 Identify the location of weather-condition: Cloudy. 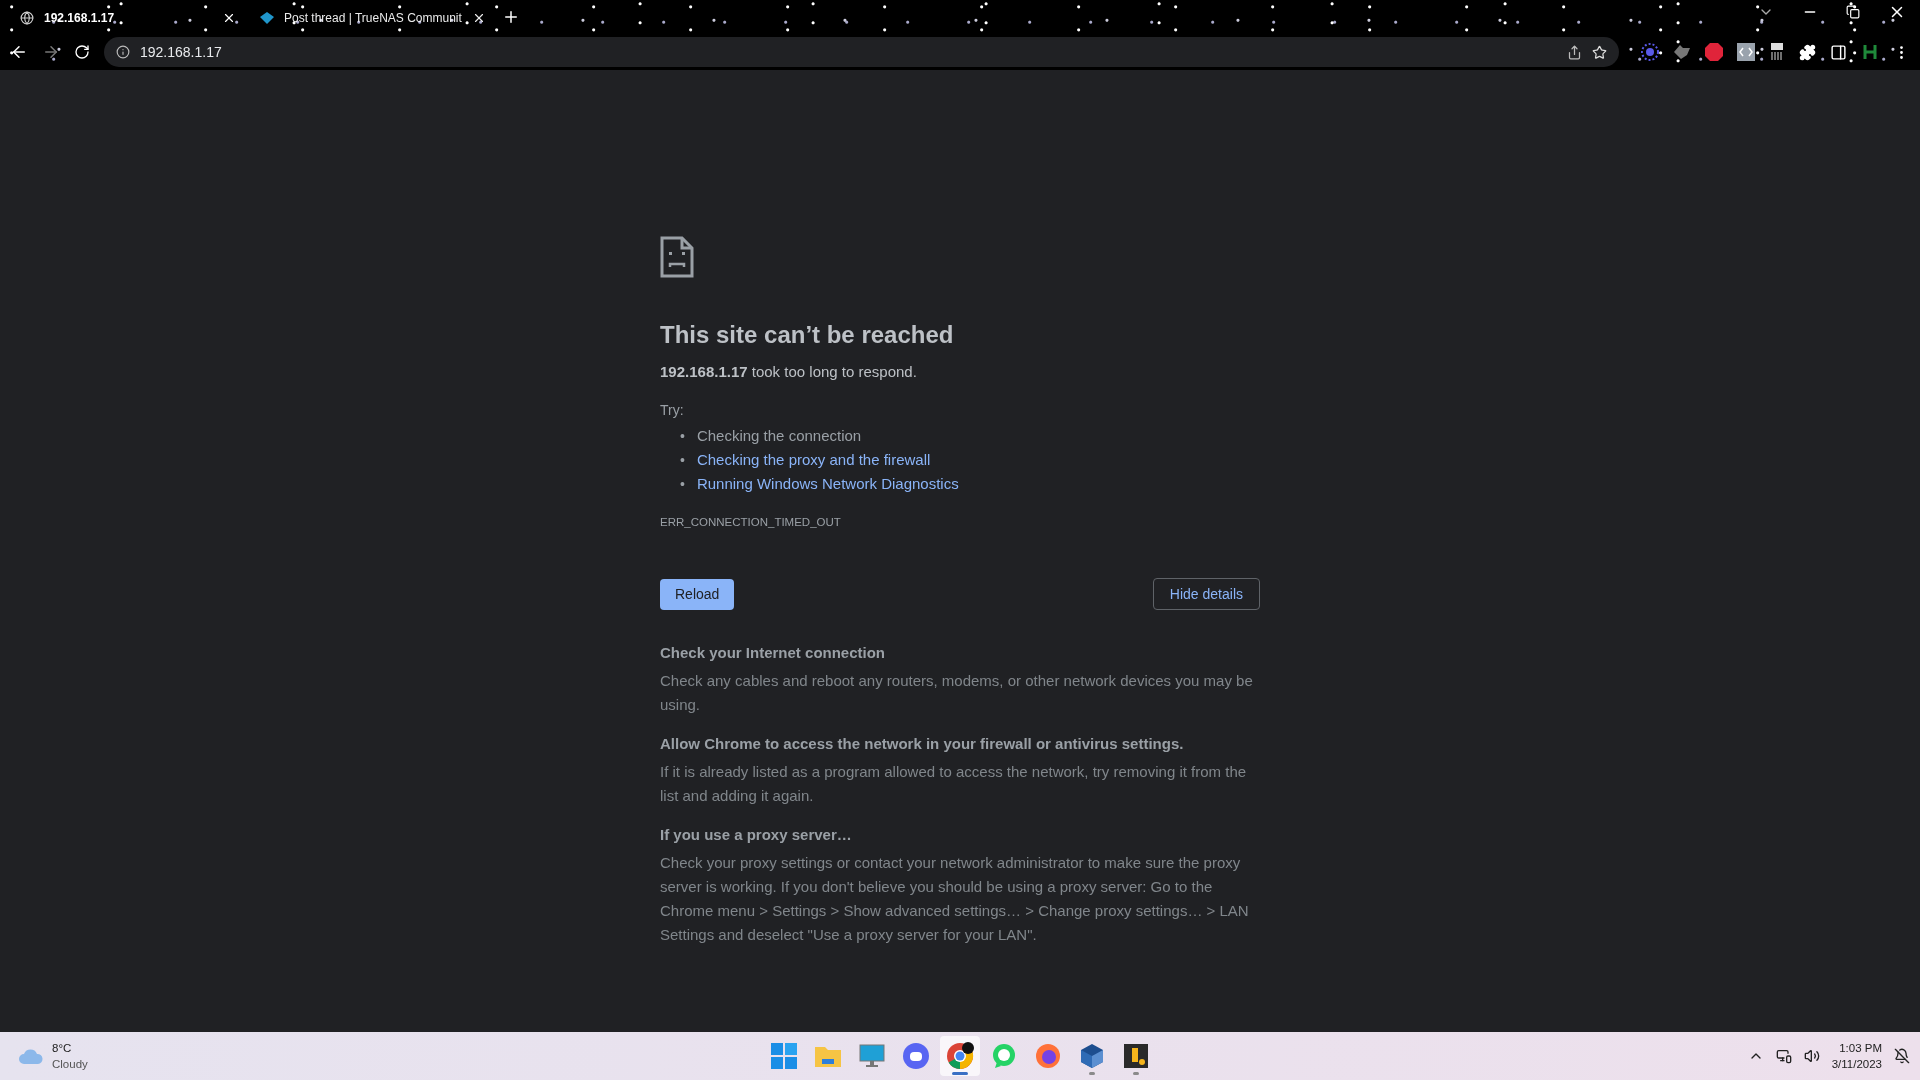
(70, 1064).